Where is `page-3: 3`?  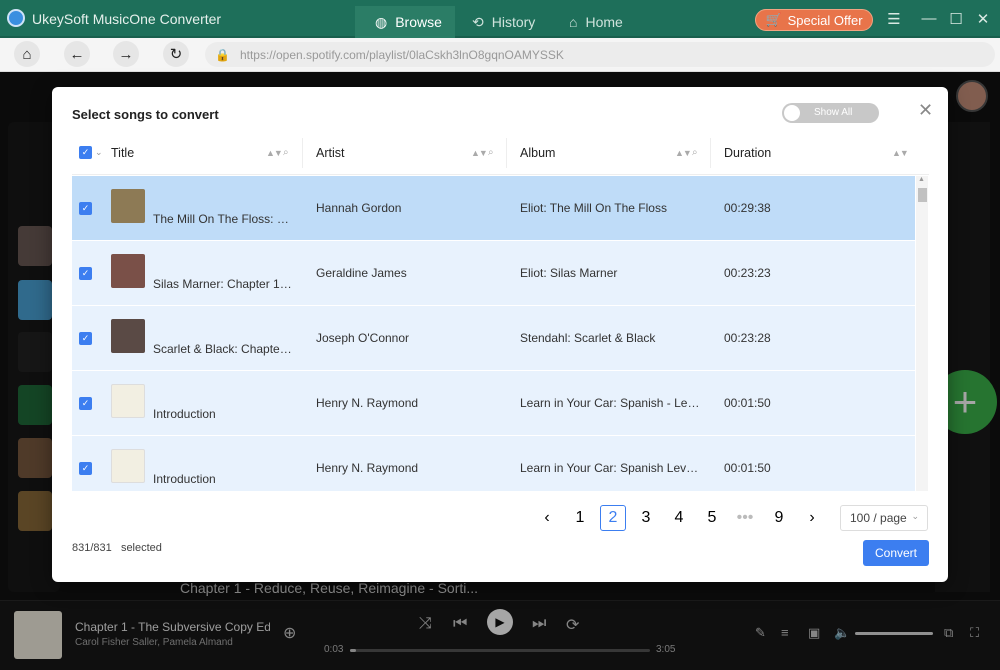 page-3: 3 is located at coordinates (646, 518).